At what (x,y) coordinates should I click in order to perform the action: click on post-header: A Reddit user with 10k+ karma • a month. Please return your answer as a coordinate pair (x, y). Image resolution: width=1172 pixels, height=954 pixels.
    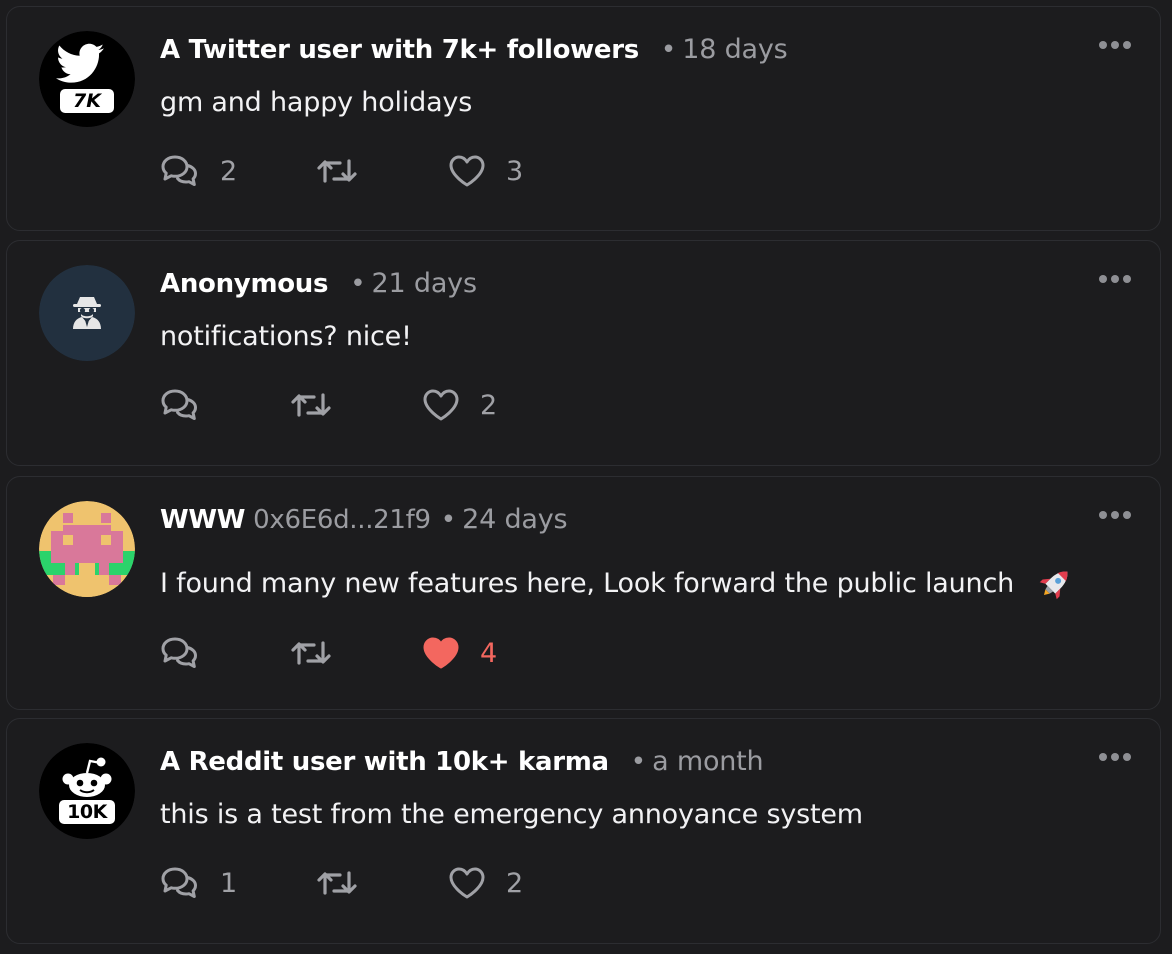
    Looking at the image, I should click on (462, 764).